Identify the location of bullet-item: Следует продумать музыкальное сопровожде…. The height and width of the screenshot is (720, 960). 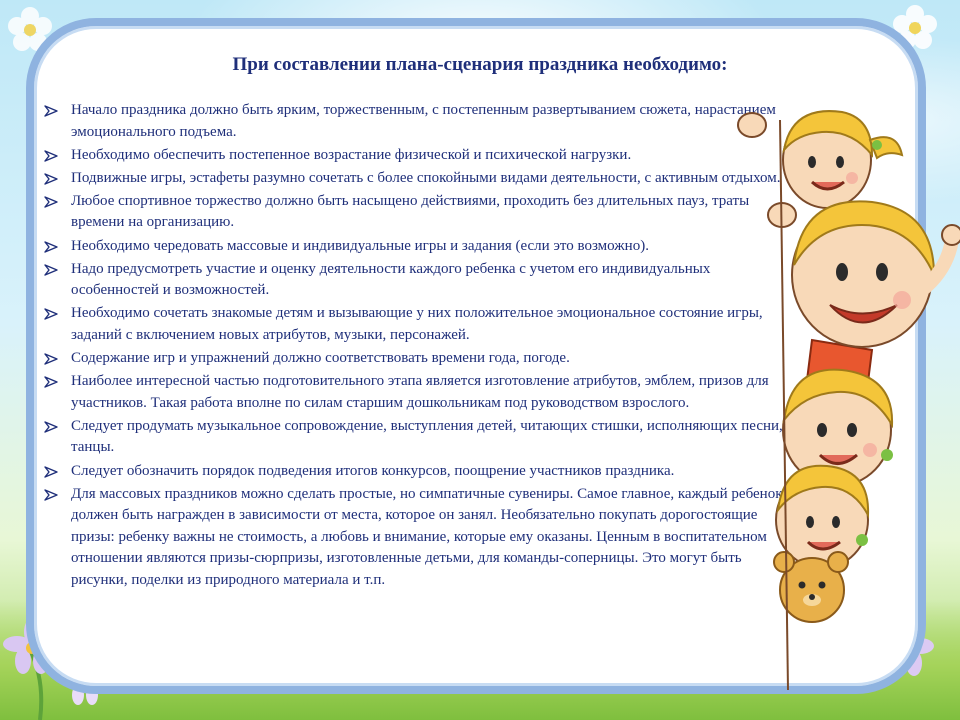
(416, 437).